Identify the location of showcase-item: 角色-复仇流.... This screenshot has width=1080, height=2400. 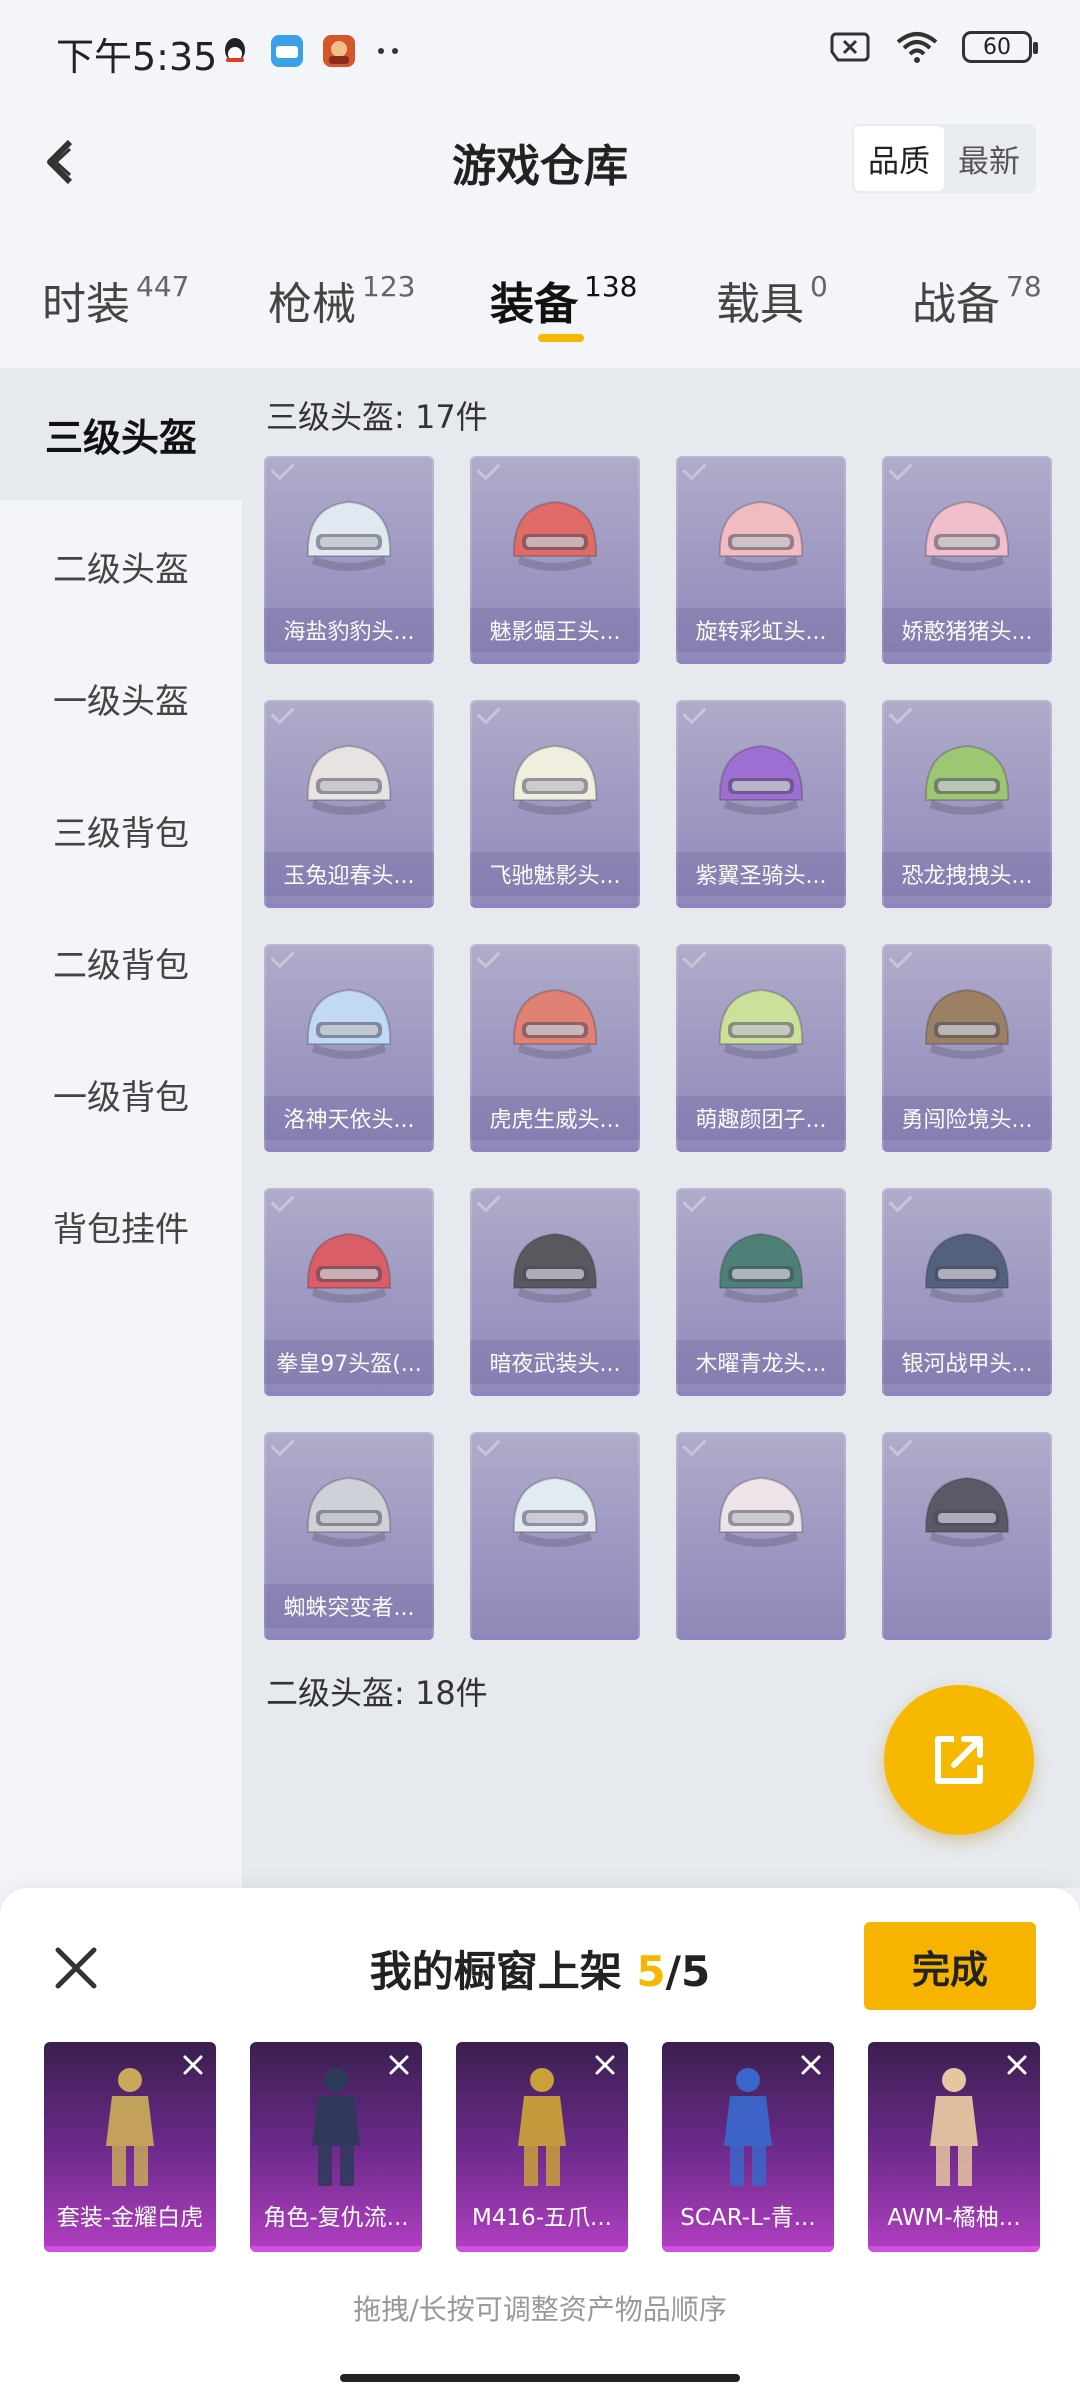
(336, 2147).